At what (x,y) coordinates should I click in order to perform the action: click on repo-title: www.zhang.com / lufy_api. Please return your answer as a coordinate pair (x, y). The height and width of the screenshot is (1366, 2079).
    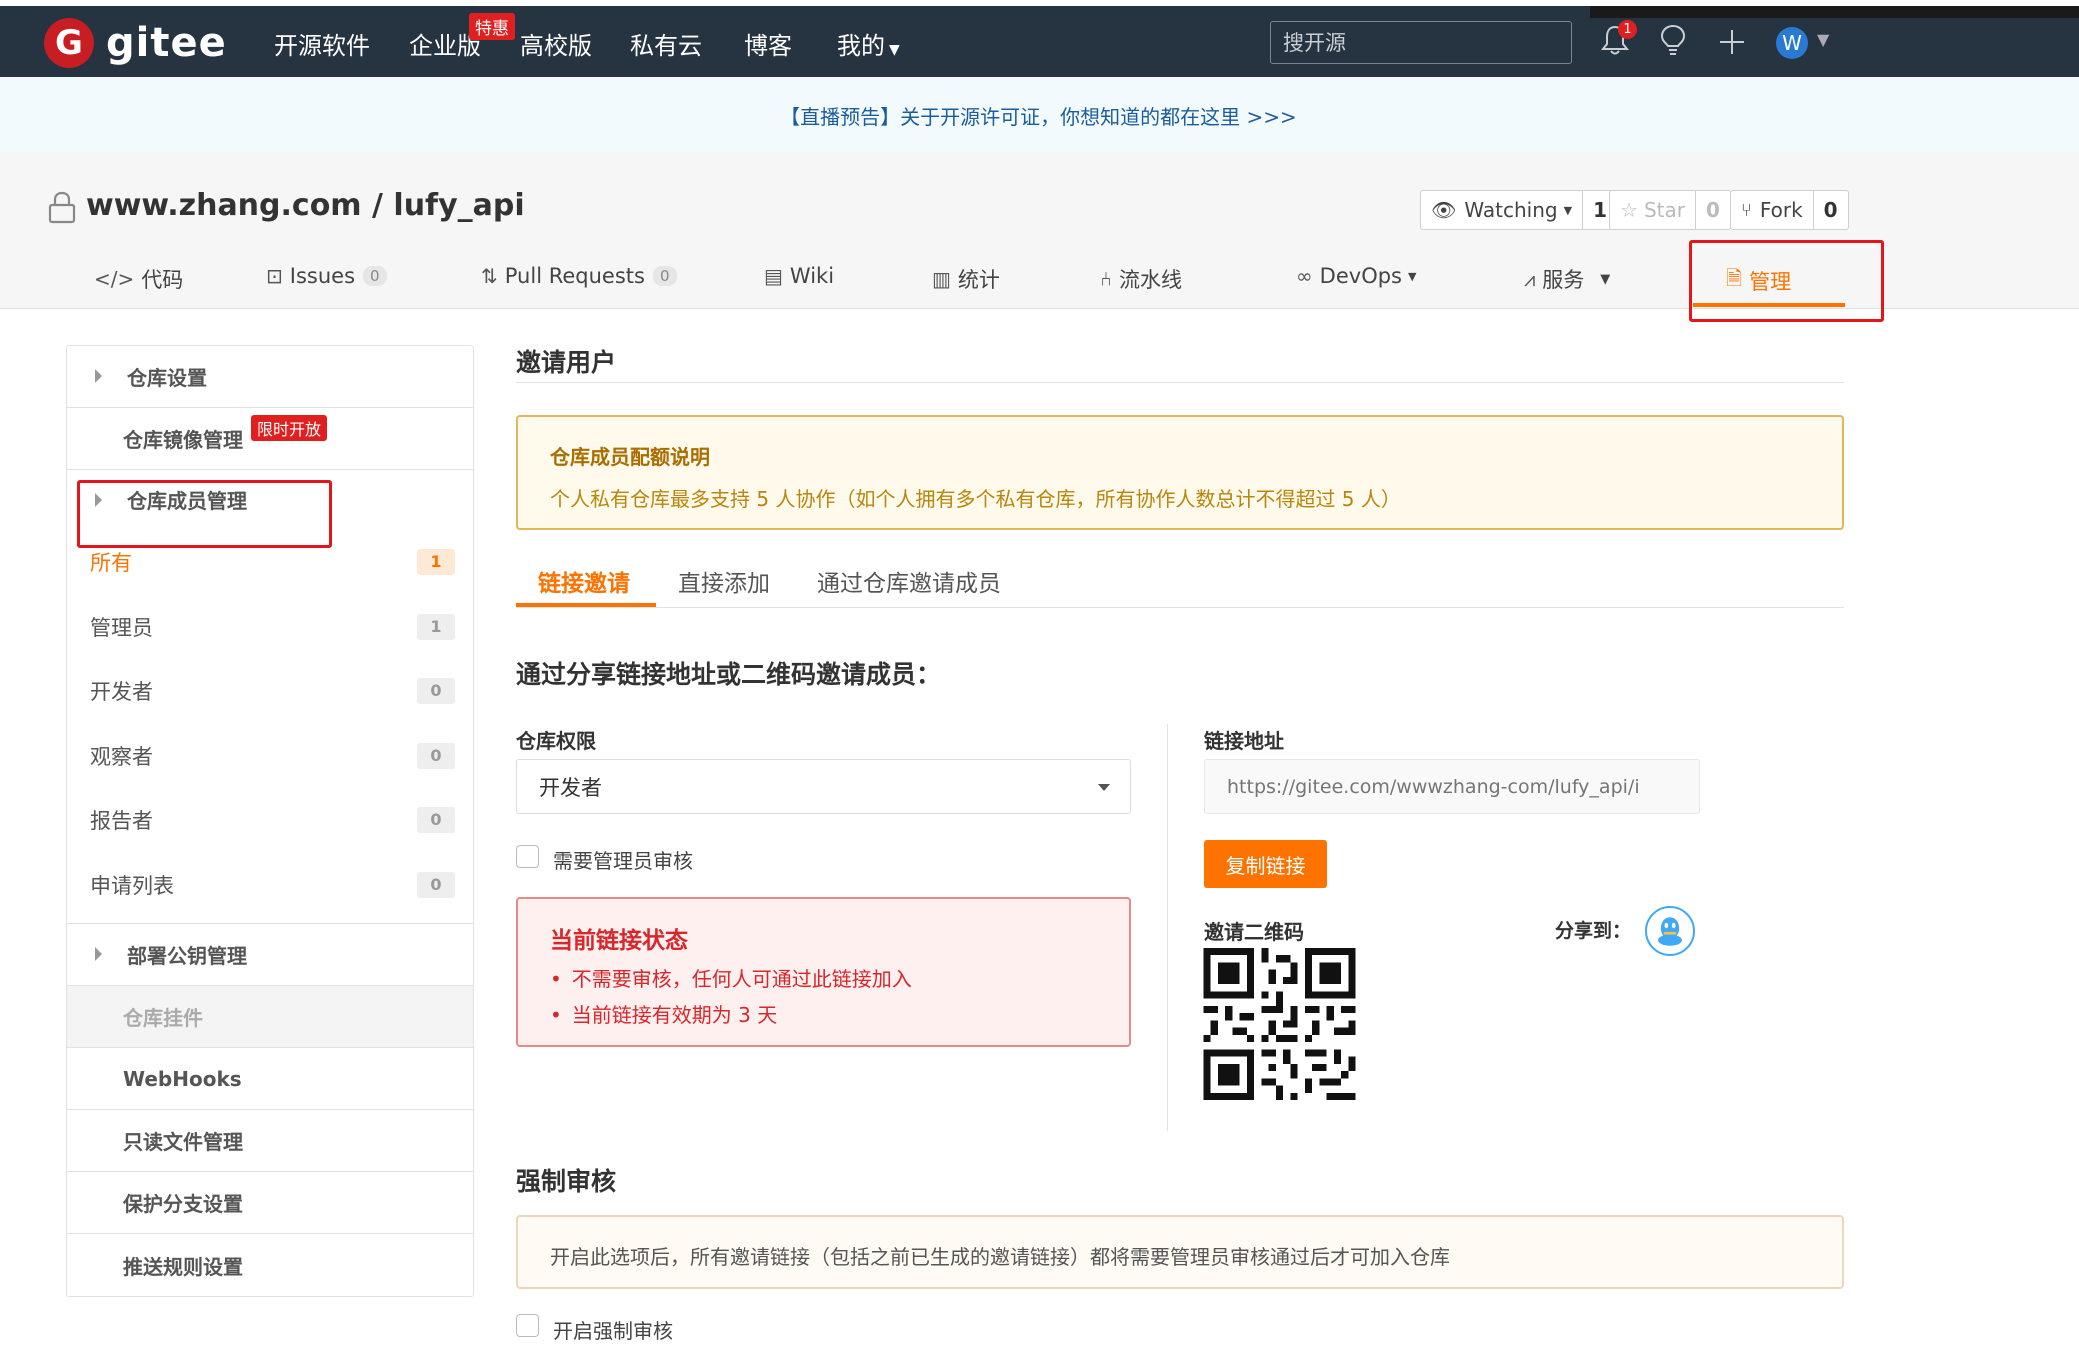
    Looking at the image, I should click on (305, 205).